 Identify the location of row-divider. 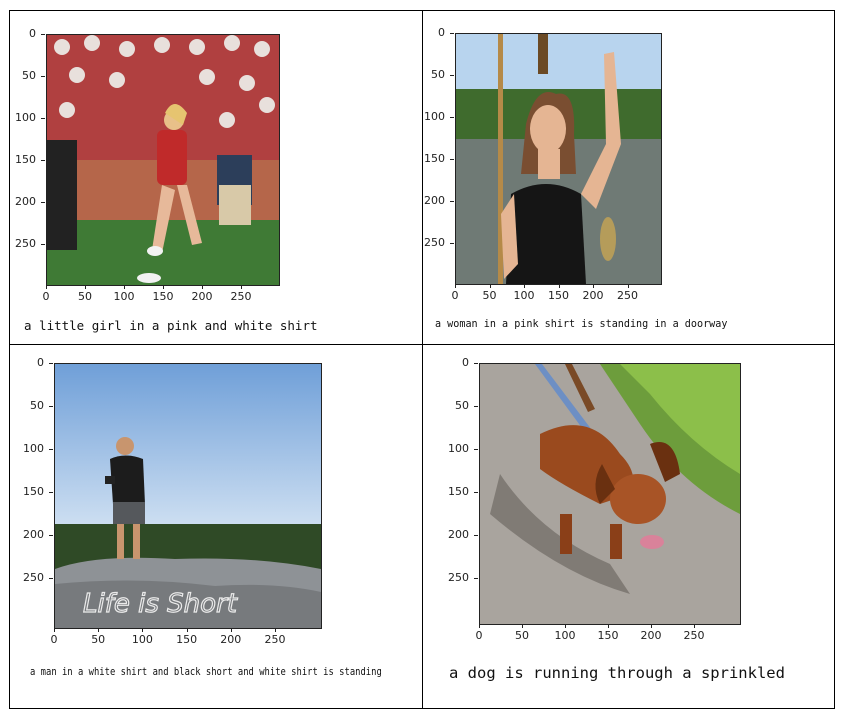
(422, 344).